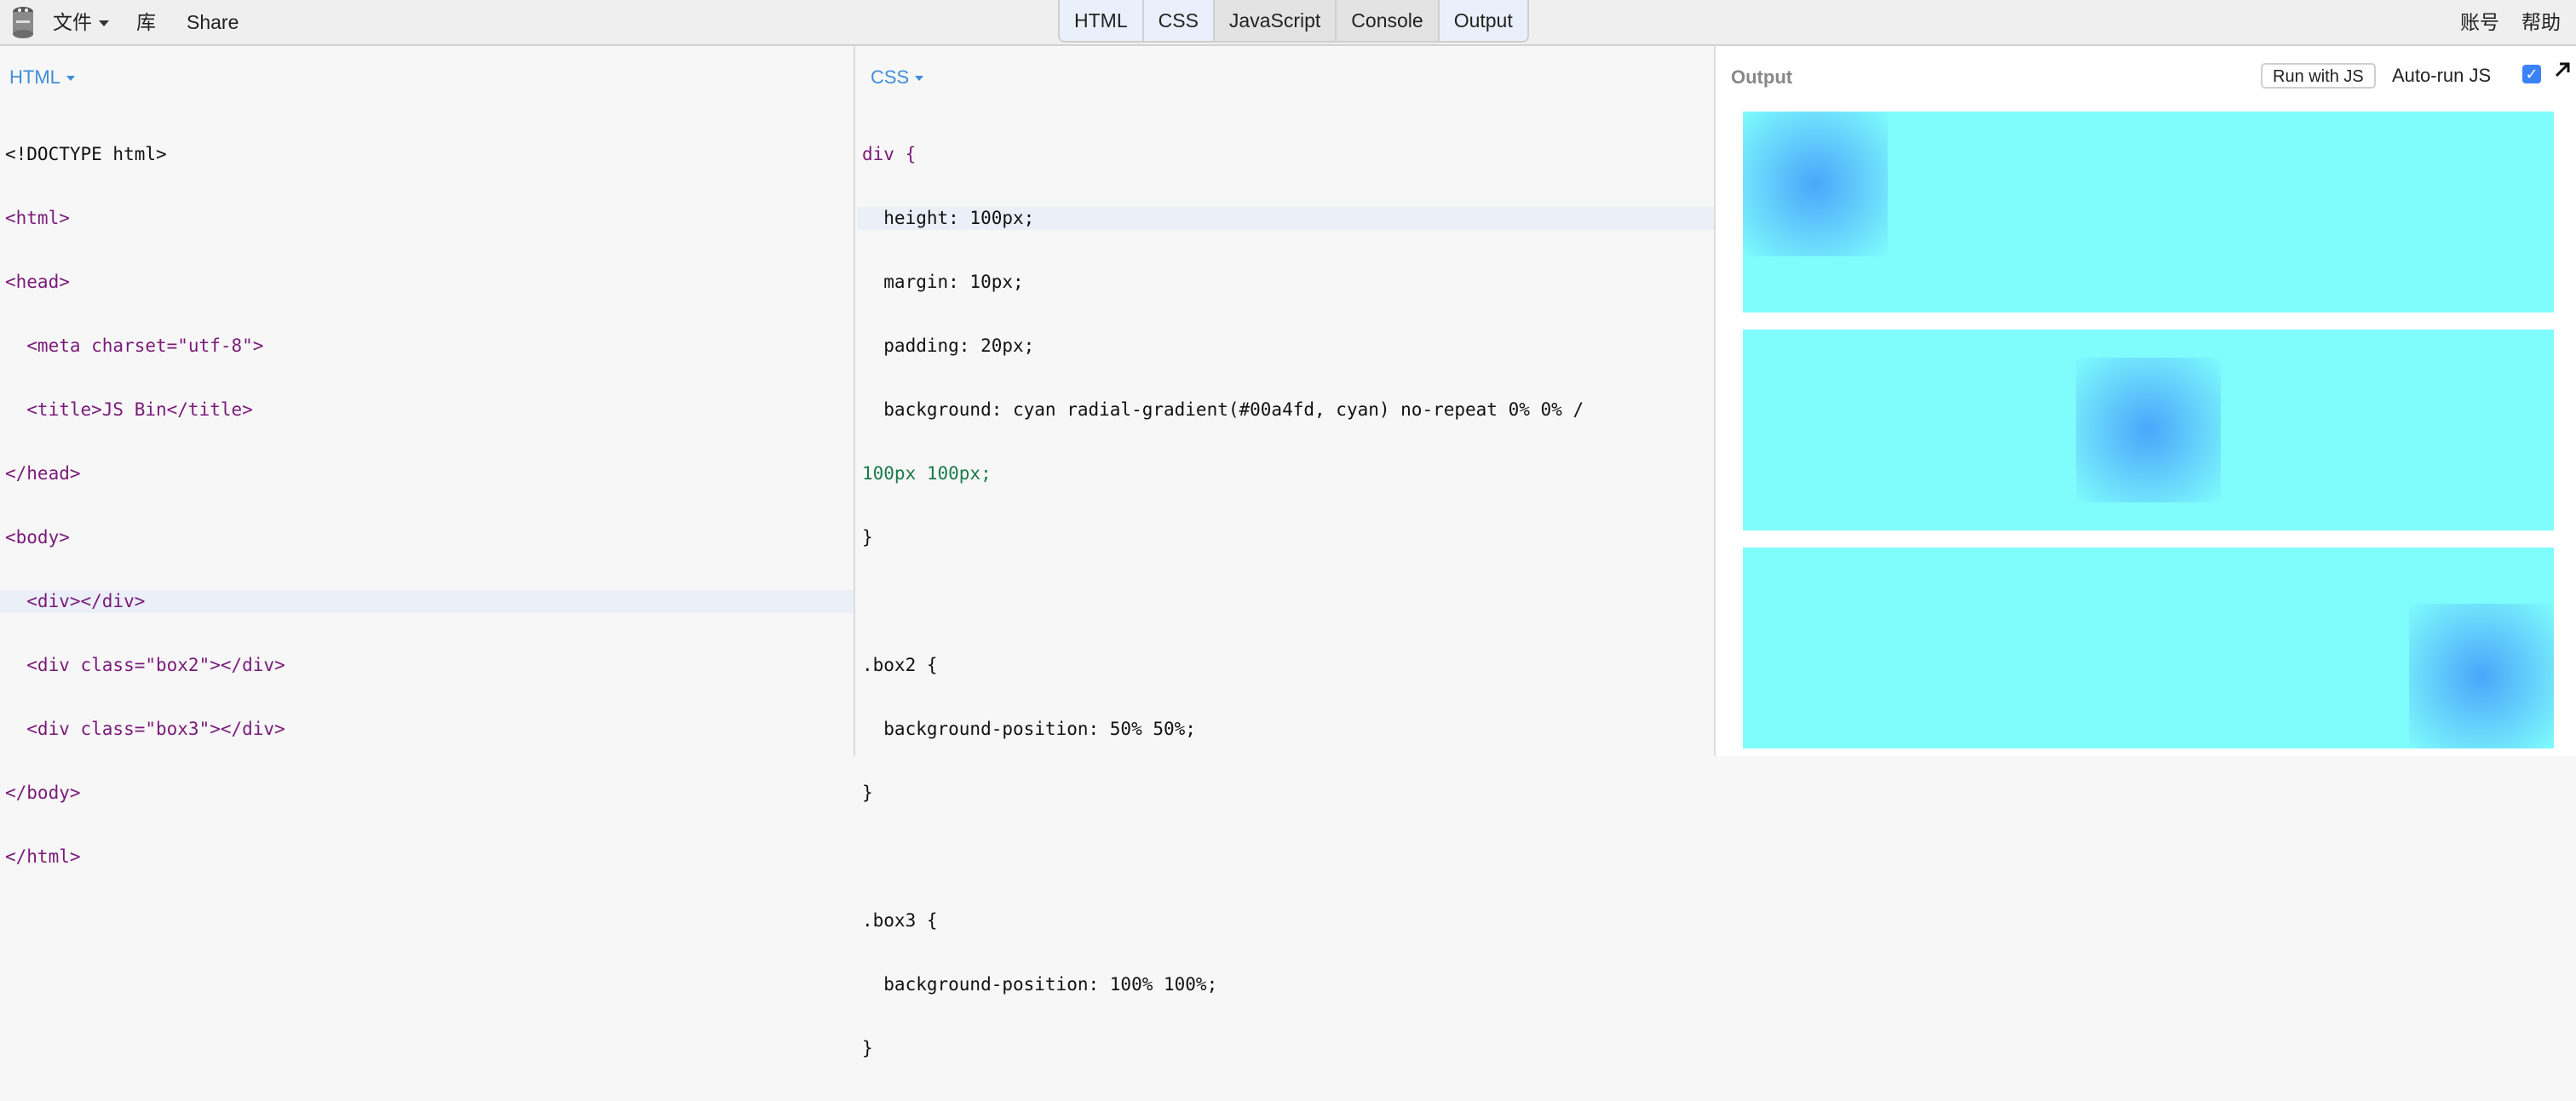  Describe the element at coordinates (1179, 20) in the screenshot. I see `tab-css: CSS` at that location.